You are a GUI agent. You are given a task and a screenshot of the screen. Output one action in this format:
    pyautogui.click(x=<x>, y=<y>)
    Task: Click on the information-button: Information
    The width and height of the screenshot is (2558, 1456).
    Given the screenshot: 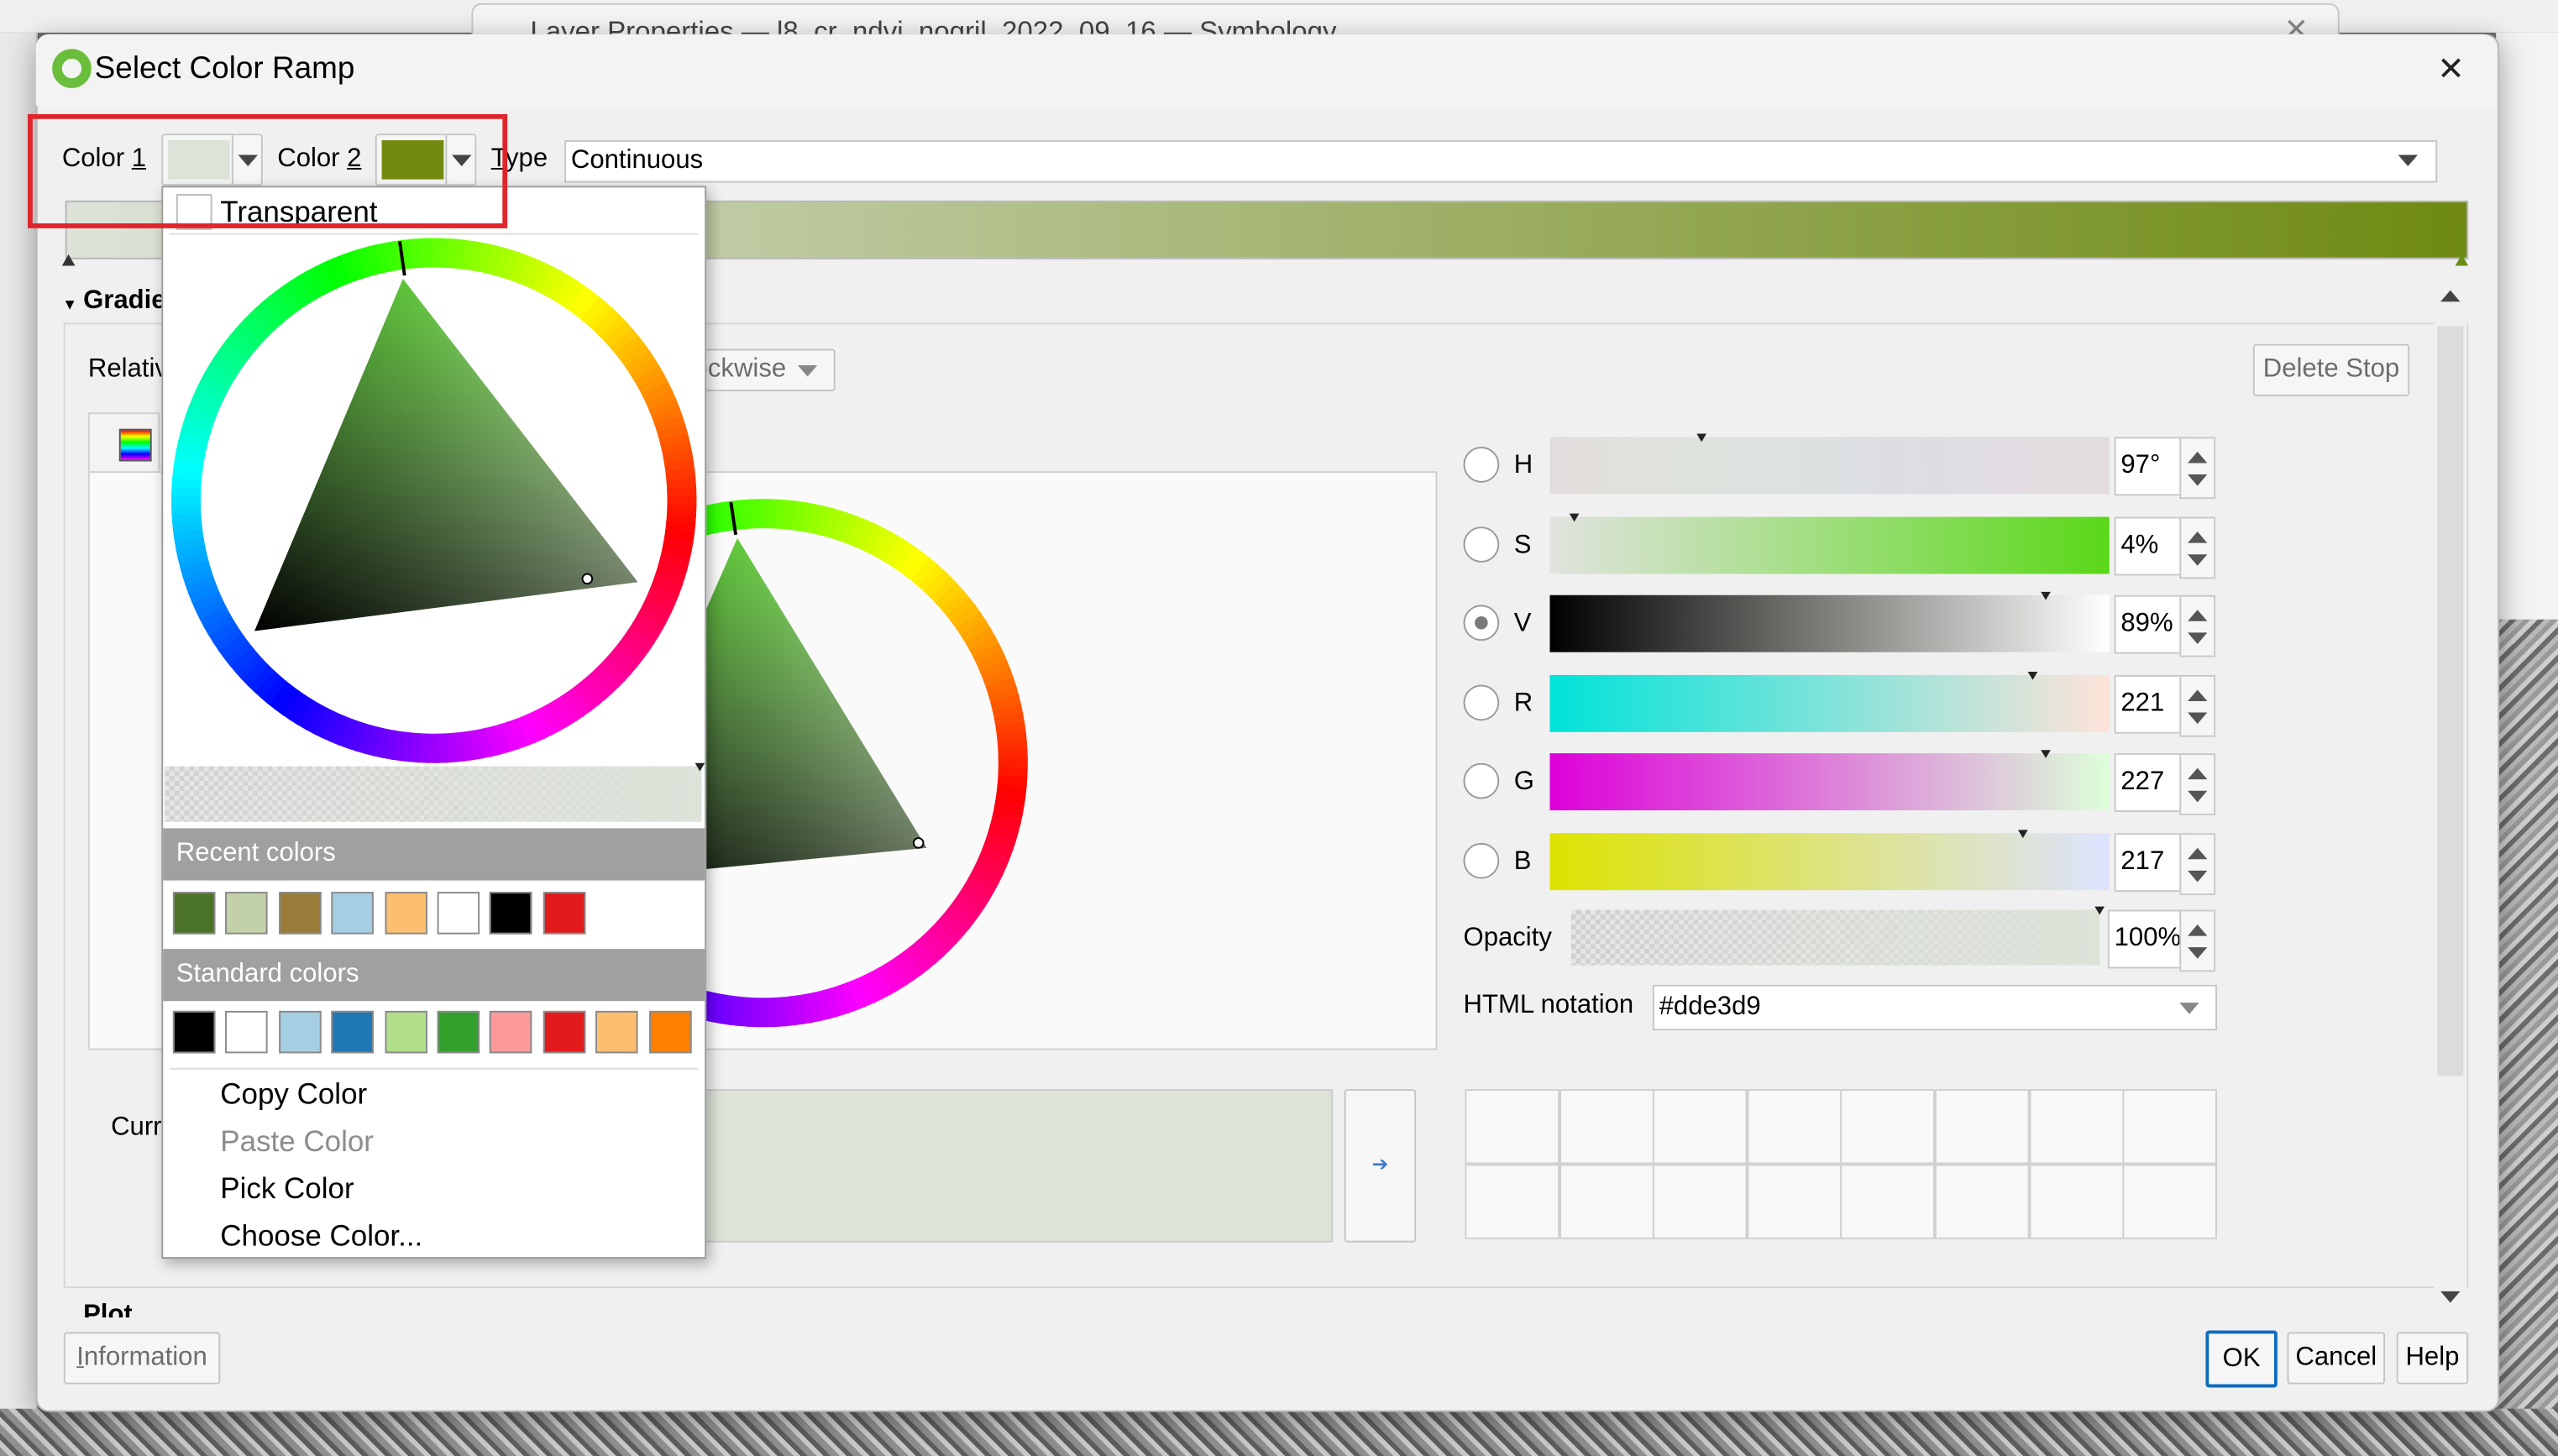 What is the action you would take?
    pyautogui.click(x=142, y=1358)
    